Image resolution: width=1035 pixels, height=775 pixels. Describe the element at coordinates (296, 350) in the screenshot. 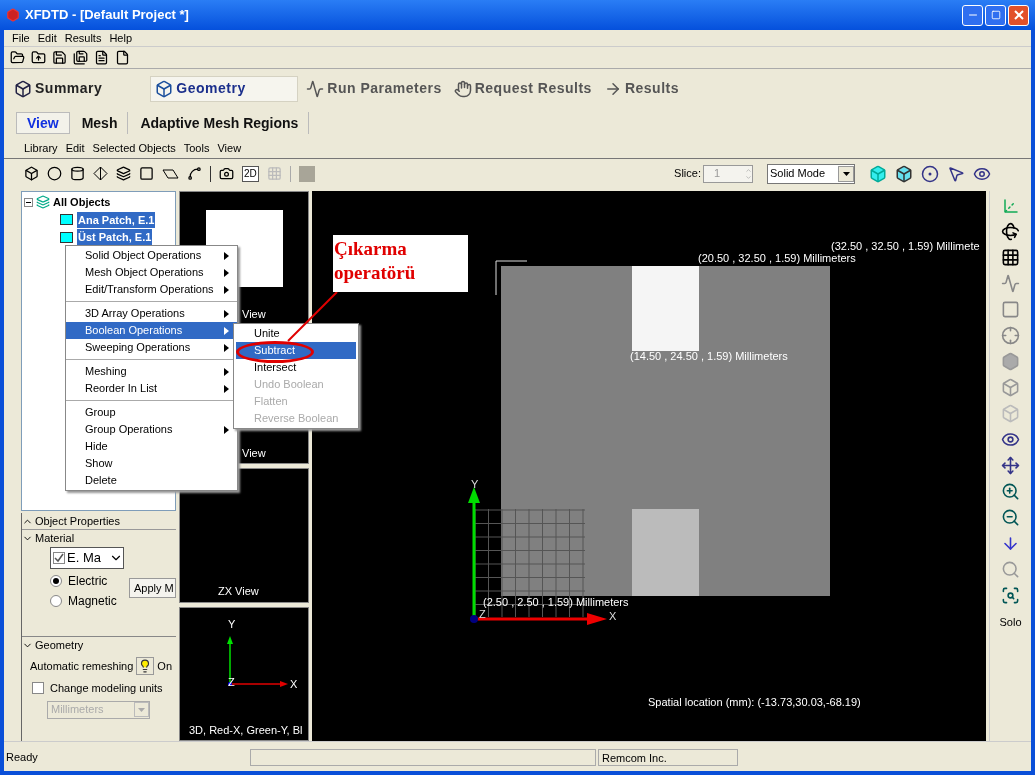

I see `menu-item: Subtract` at that location.